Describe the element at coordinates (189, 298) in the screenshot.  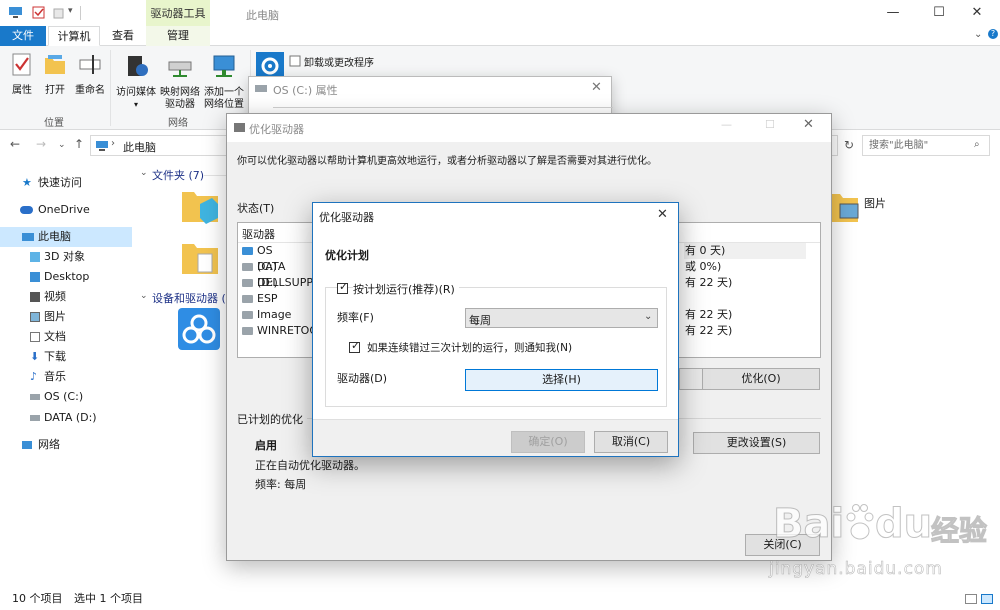
I see `devices-group-header: 设备和驱动器 (3)` at that location.